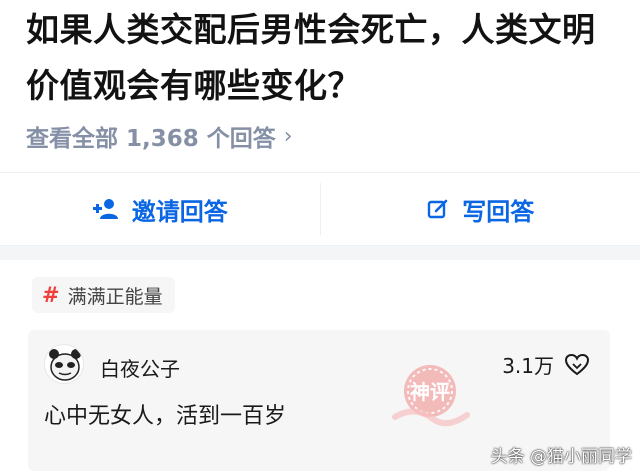  I want to click on invite-answer-button: 邀请回答, so click(160, 209).